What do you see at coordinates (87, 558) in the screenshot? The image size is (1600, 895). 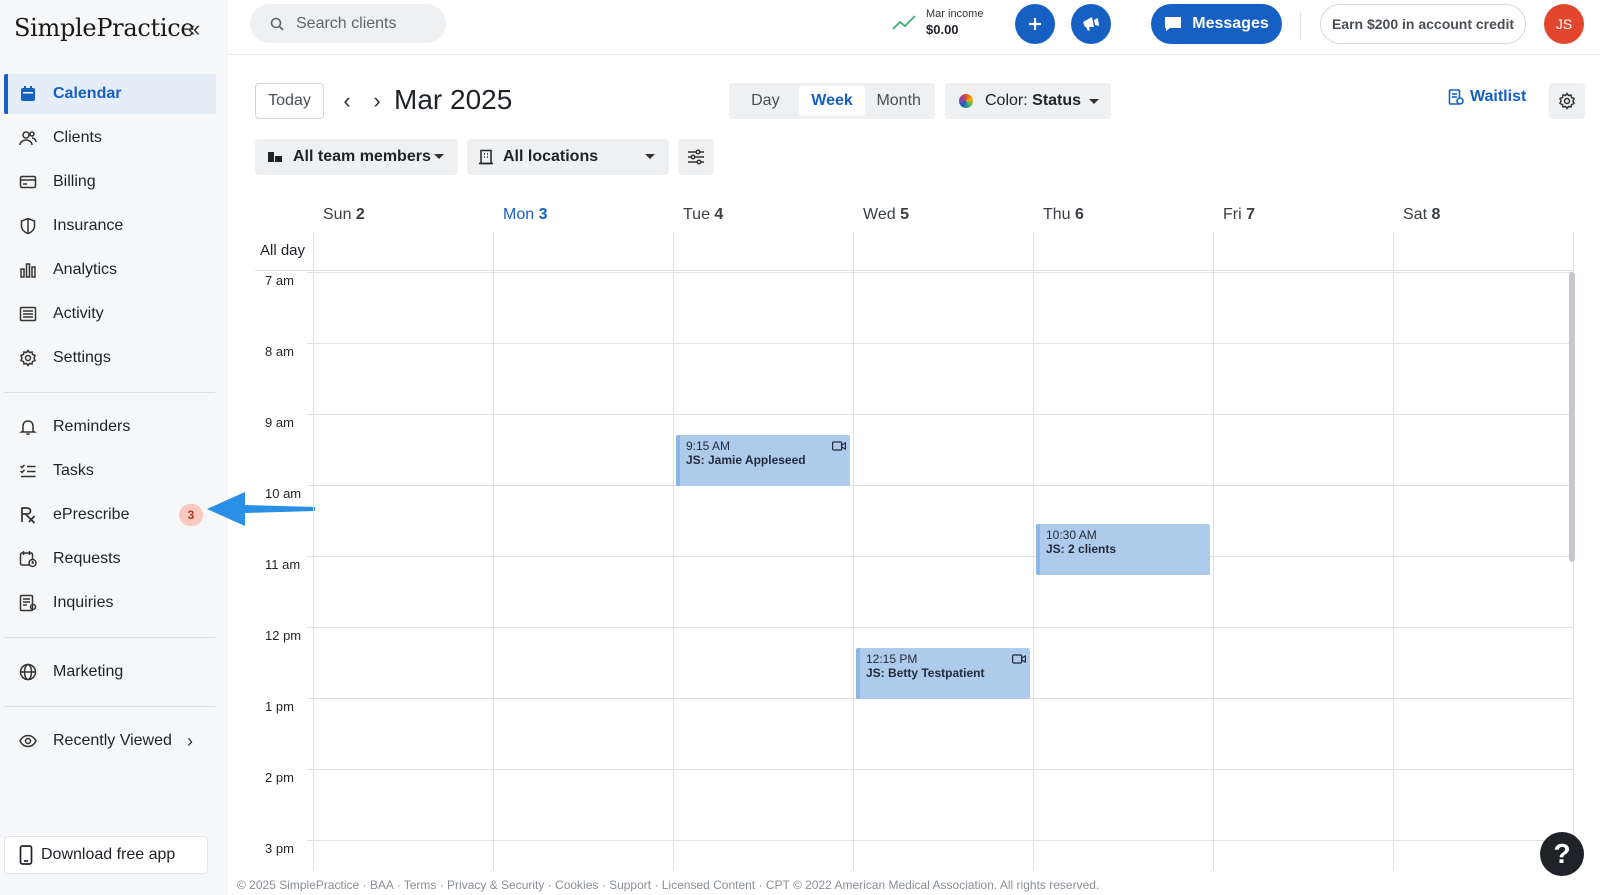 I see `sidebar-item-label: Requests` at bounding box center [87, 558].